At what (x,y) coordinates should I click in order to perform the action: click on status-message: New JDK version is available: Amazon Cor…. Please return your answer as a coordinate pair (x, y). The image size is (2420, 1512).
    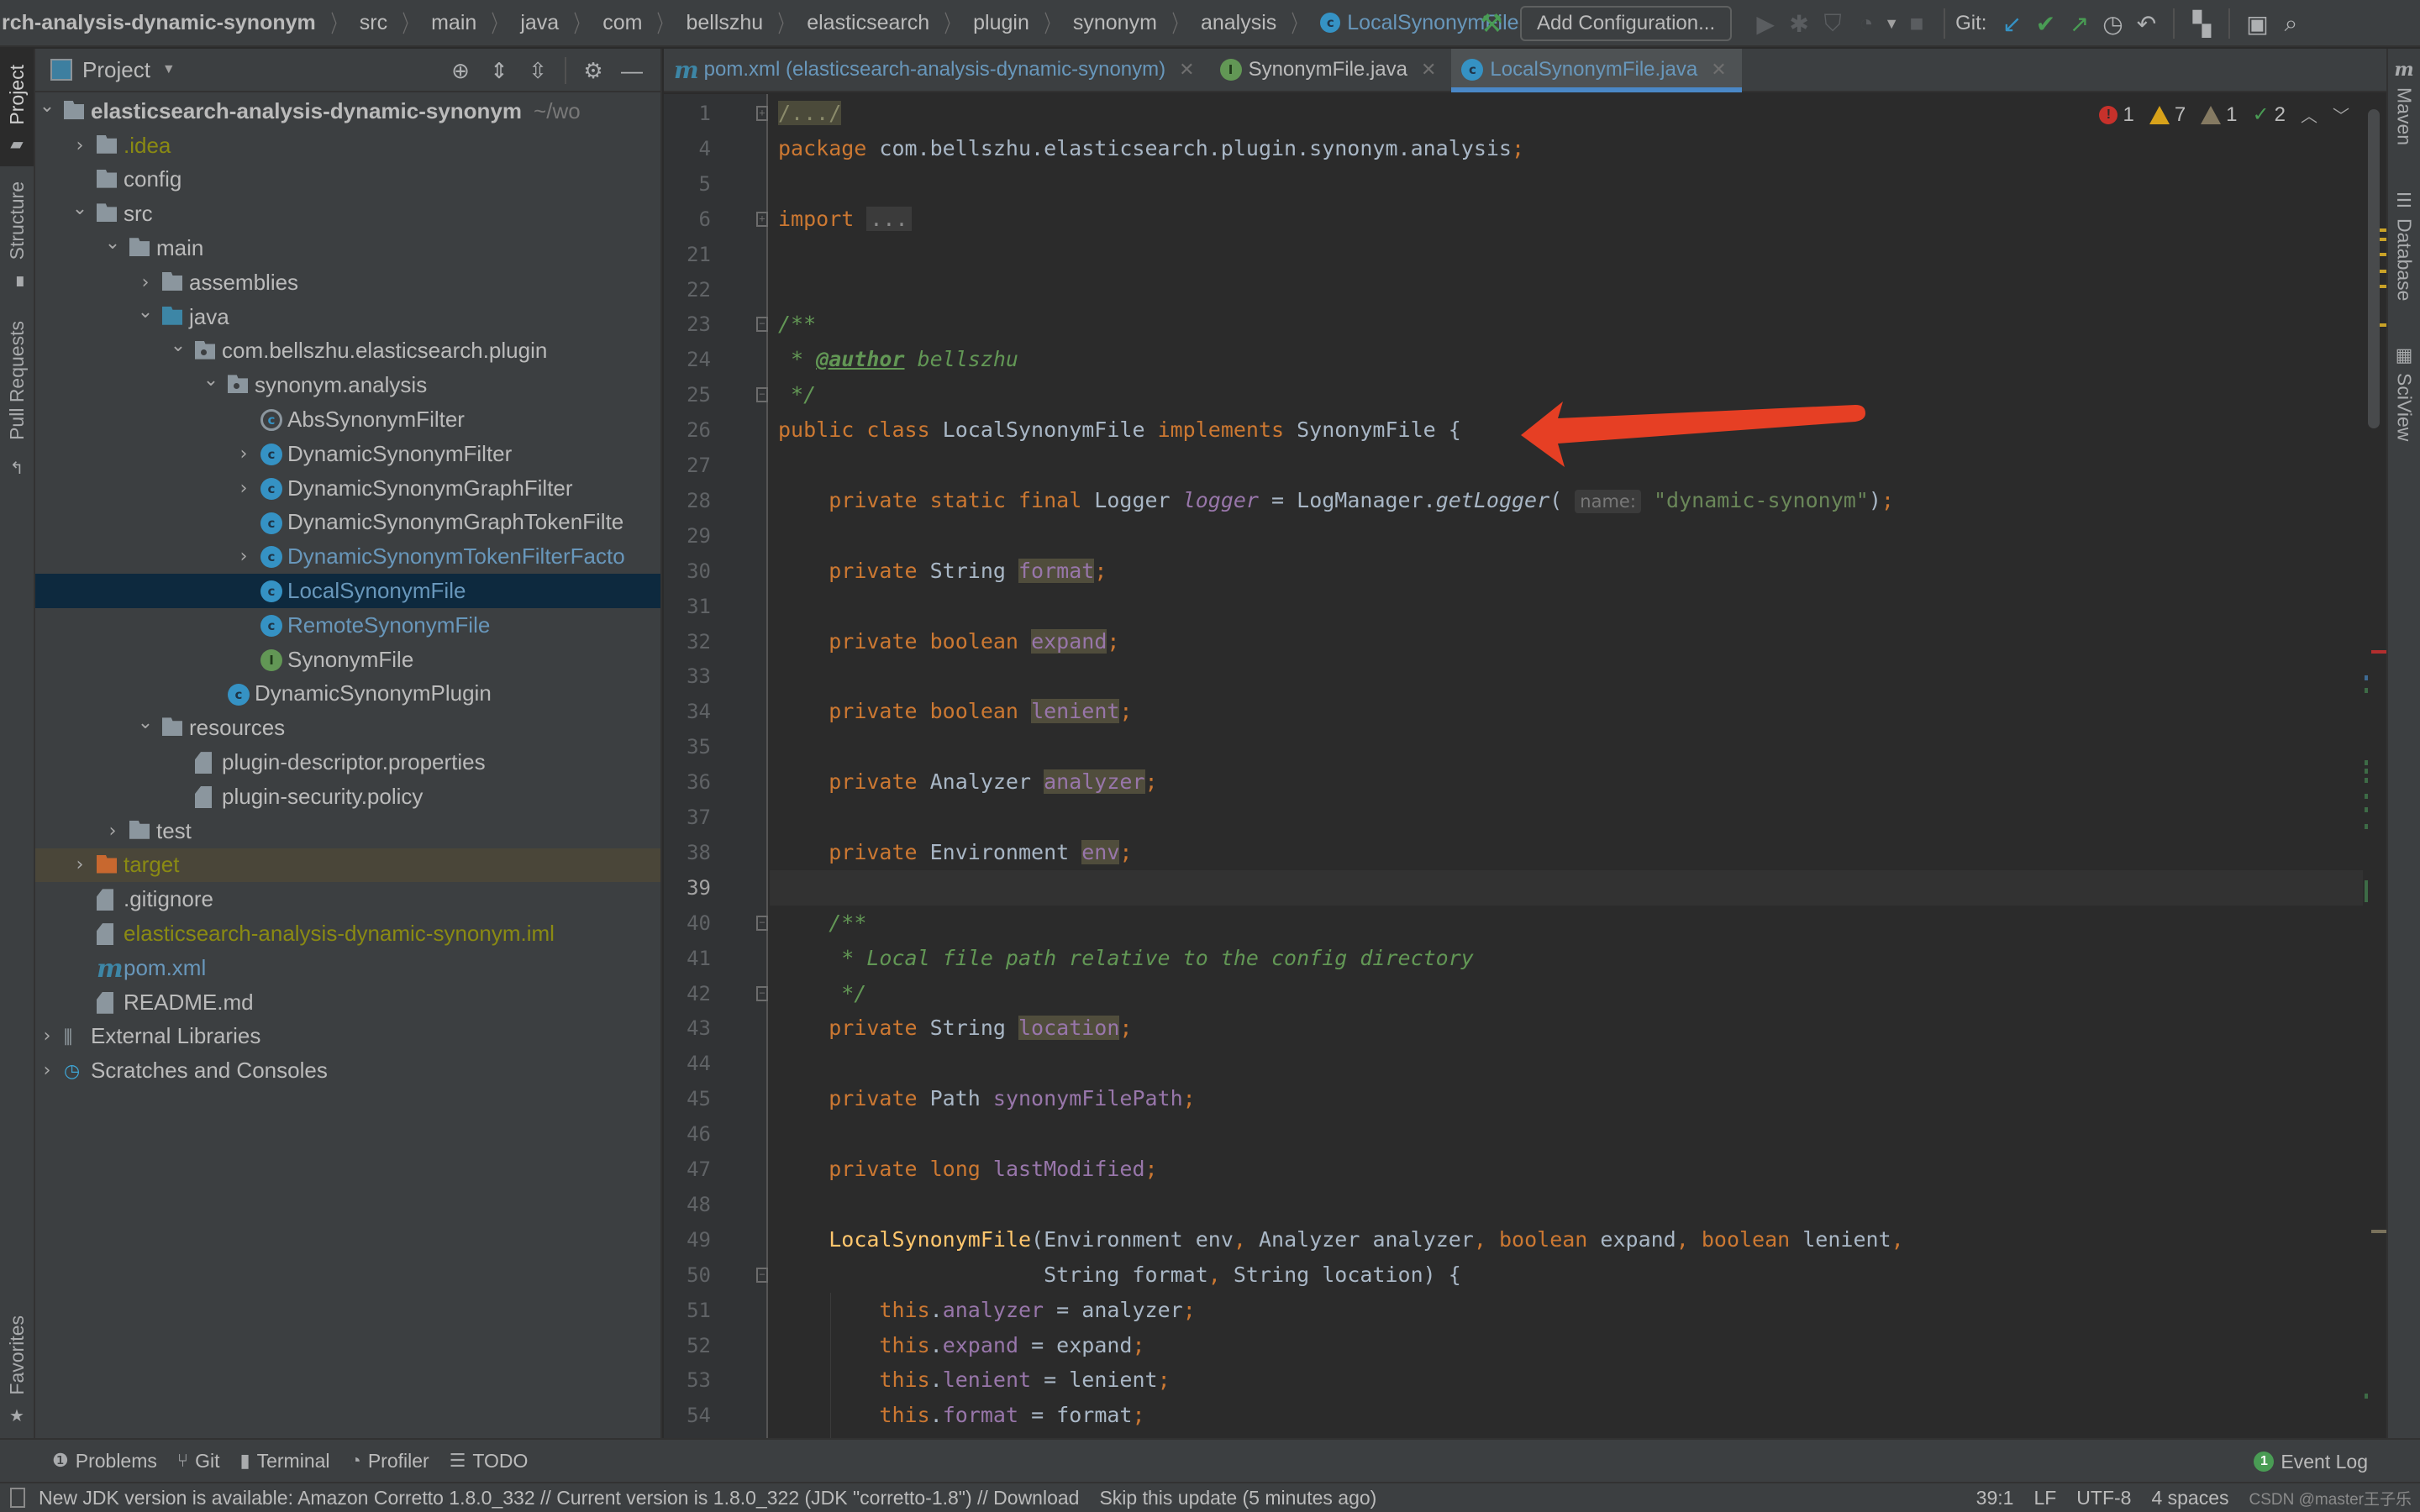
    Looking at the image, I should click on (559, 1498).